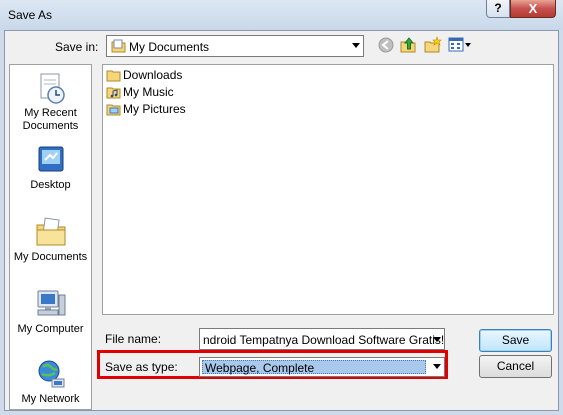 This screenshot has width=563, height=415. I want to click on place-my-computer: My Computer, so click(50, 311).